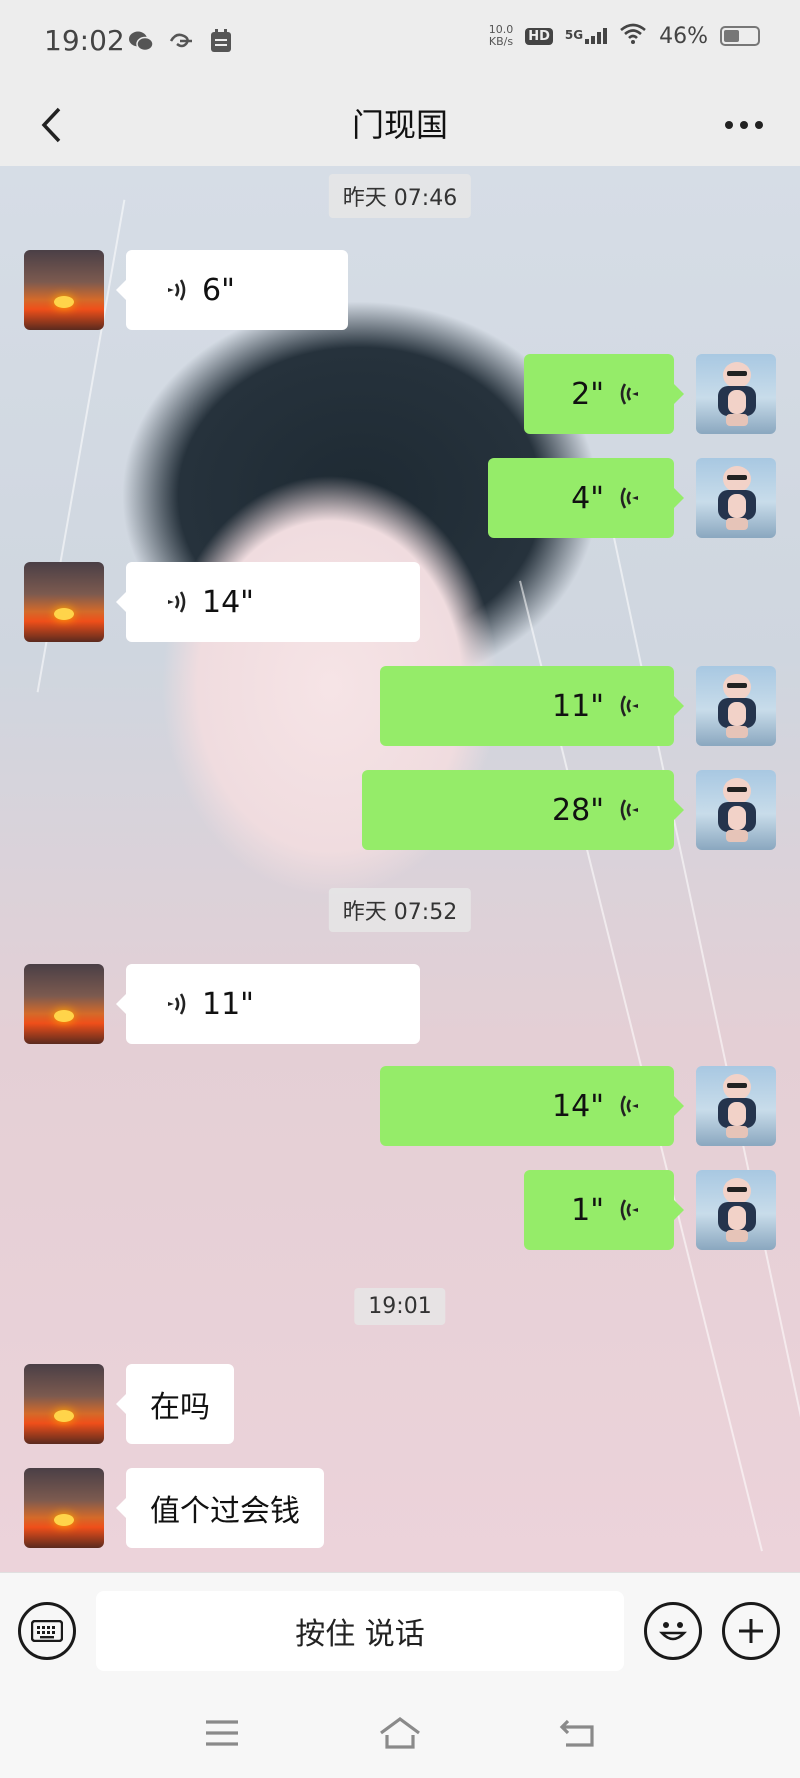 The image size is (800, 1778). I want to click on net-speed: 10.0 KB/s, so click(501, 35).